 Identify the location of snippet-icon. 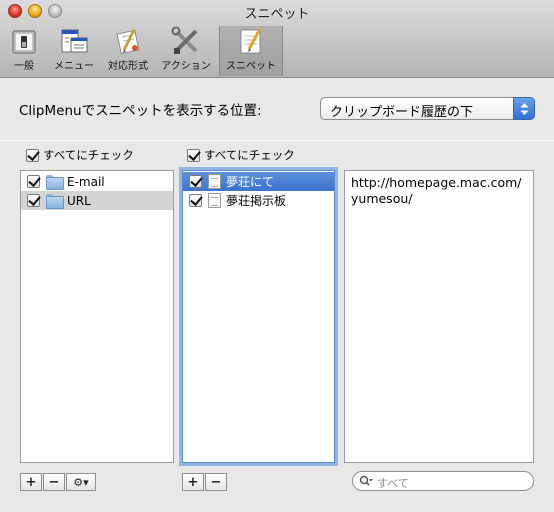
(251, 41).